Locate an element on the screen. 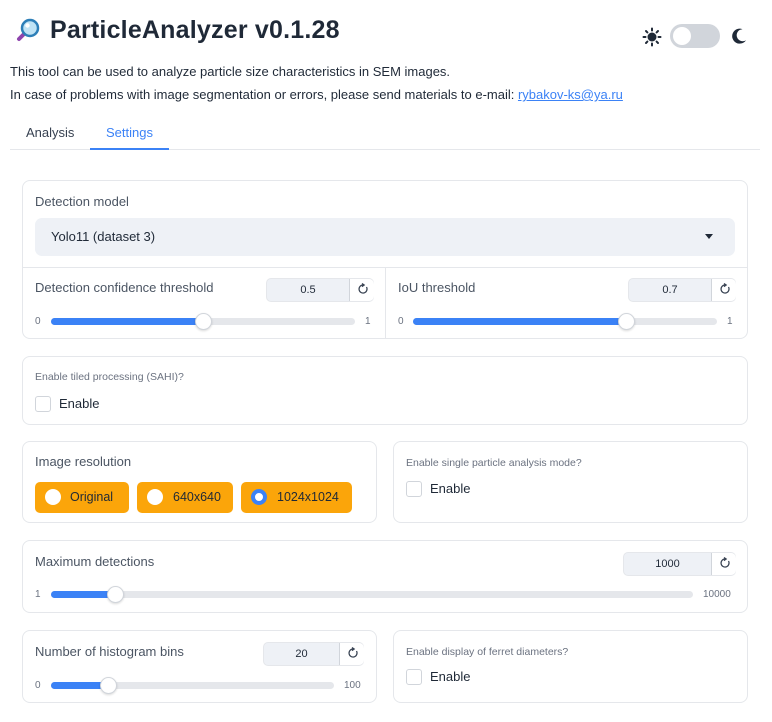 The height and width of the screenshot is (722, 772). confidence-min-label: 0 is located at coordinates (38, 321).